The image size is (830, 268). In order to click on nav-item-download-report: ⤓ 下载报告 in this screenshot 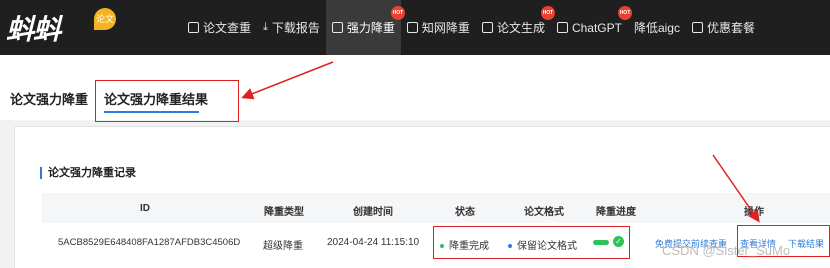, I will do `click(291, 27)`.